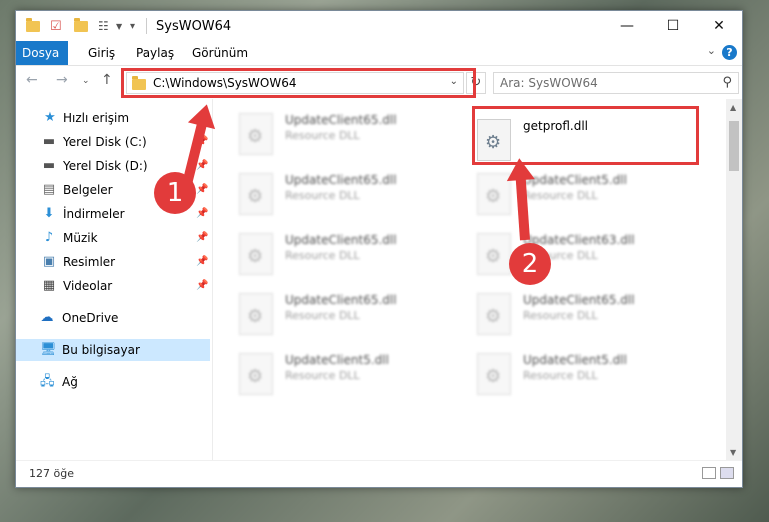  I want to click on vertical-scrollbar: ▲ ▼, so click(734, 280).